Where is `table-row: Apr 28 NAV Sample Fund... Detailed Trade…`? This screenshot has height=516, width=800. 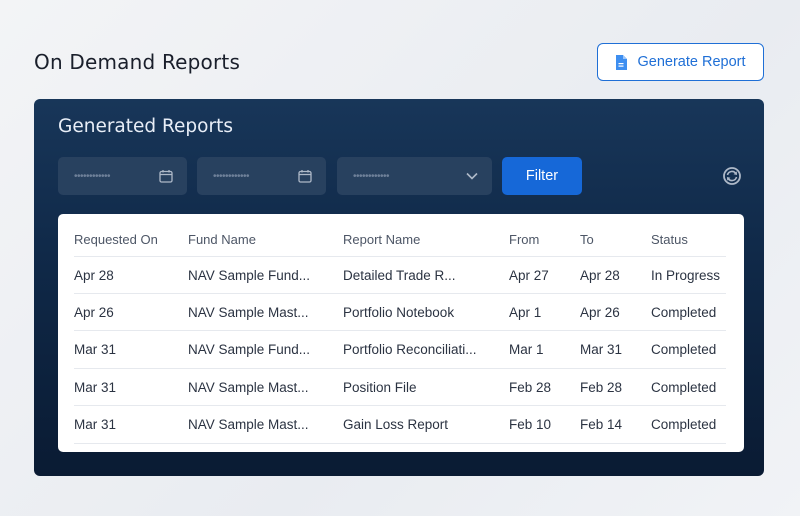
table-row: Apr 28 NAV Sample Fund... Detailed Trade… is located at coordinates (400, 274).